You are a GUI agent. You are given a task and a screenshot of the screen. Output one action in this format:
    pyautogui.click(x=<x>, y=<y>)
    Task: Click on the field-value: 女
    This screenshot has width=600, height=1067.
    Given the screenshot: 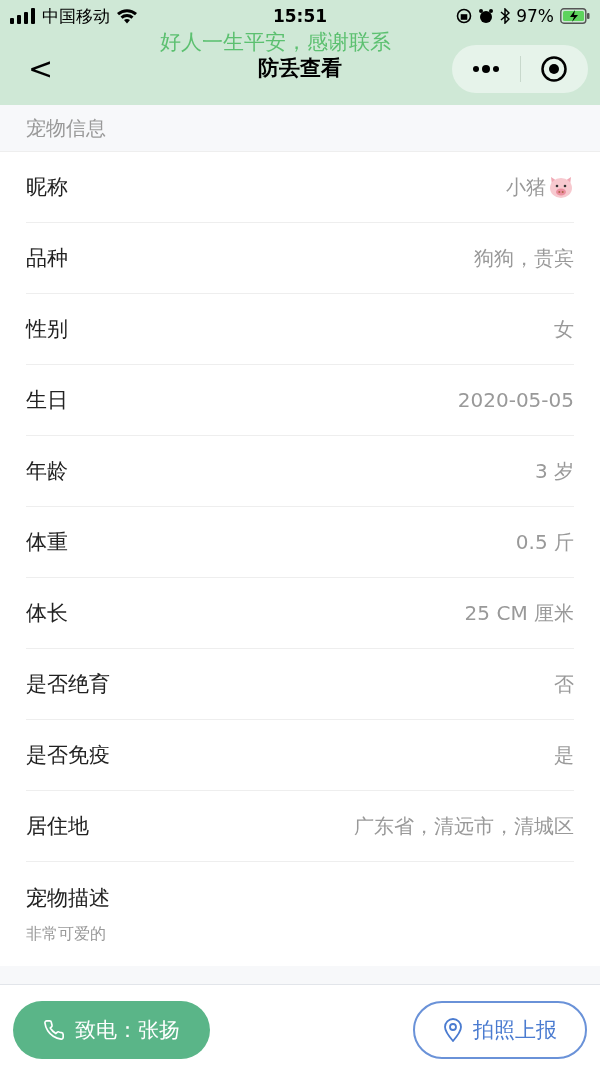 What is the action you would take?
    pyautogui.click(x=564, y=329)
    